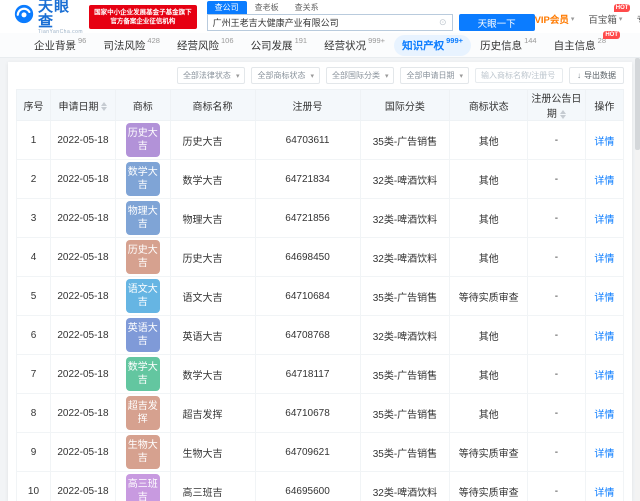  What do you see at coordinates (281, 75) in the screenshot?
I see `filter-label: 全部商标状态` at bounding box center [281, 75].